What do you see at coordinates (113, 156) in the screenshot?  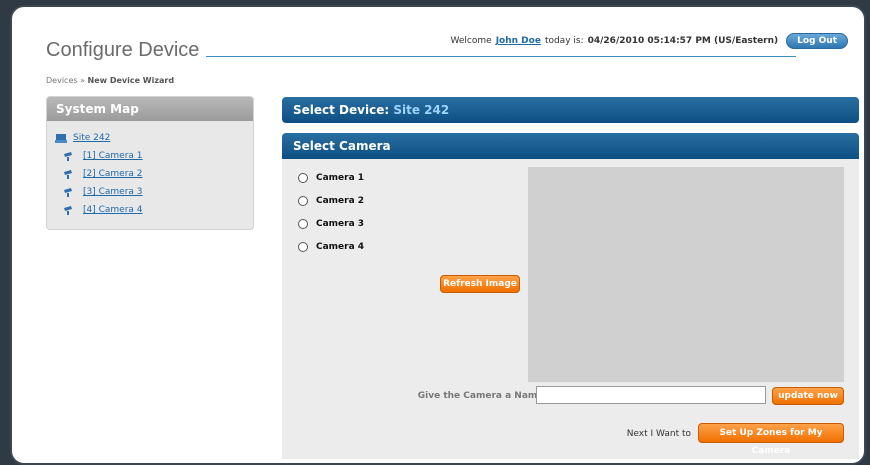 I see `camera-link: [1] Camera 1` at bounding box center [113, 156].